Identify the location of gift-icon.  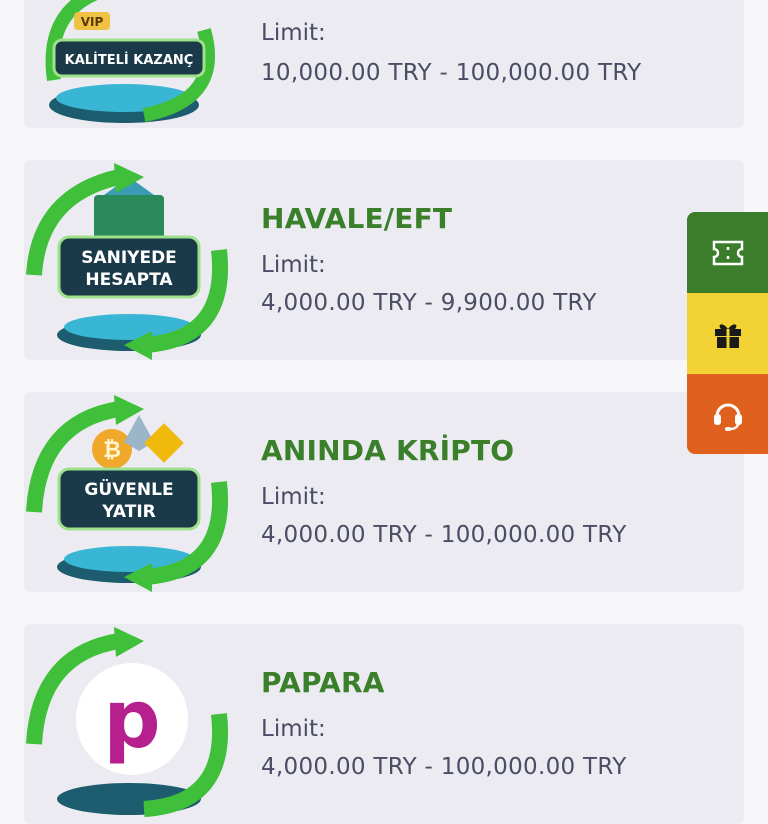
(727, 335).